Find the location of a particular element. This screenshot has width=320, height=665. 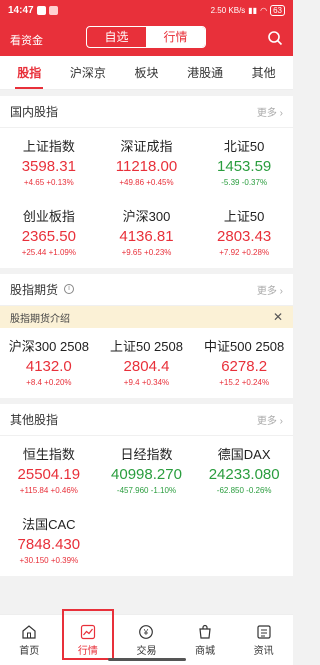

home-icon is located at coordinates (29, 631).